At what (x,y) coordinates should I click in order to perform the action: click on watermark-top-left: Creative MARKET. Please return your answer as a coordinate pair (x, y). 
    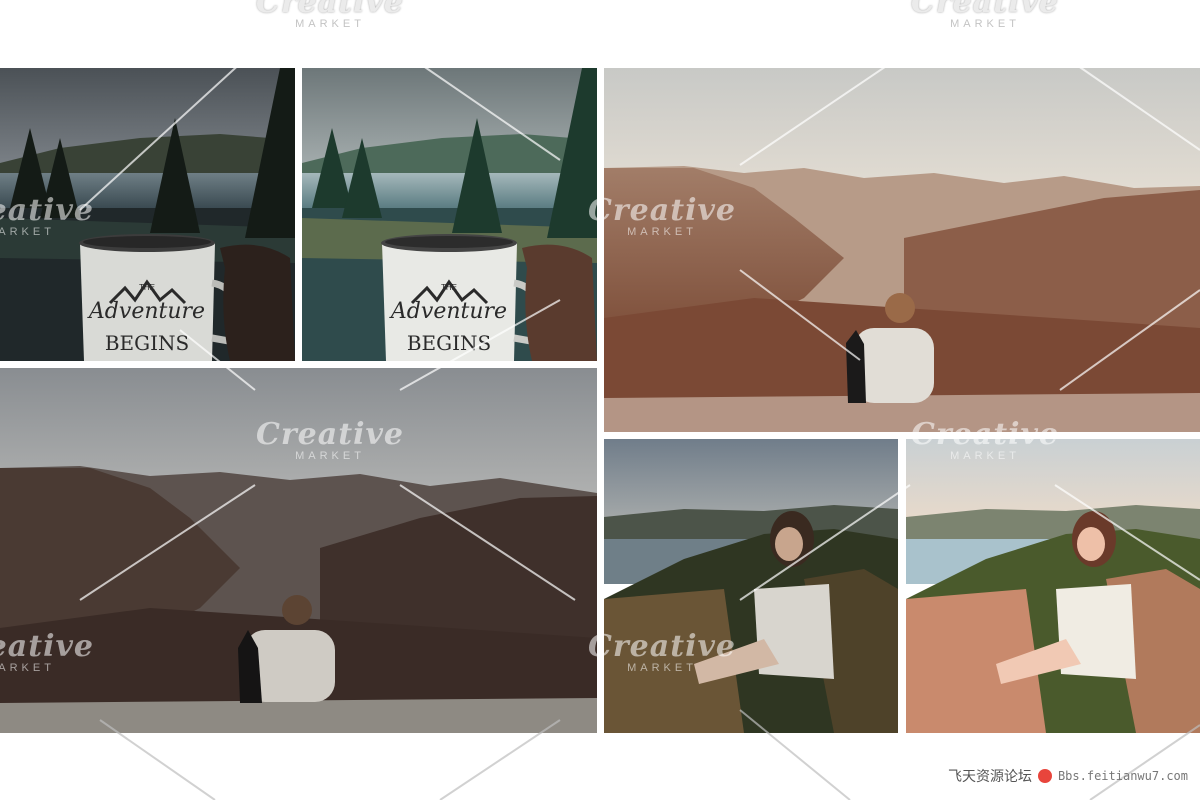
    Looking at the image, I should click on (330, 15).